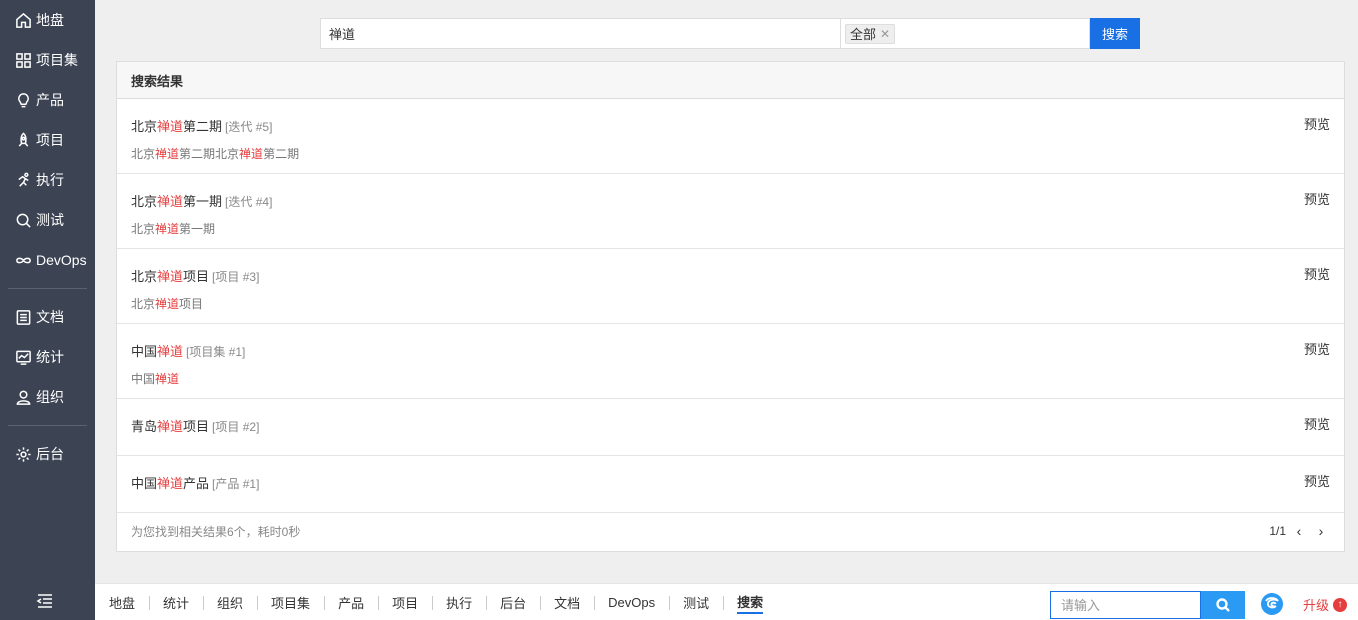  What do you see at coordinates (144, 351) in the screenshot?
I see `result-title-text: 中国` at bounding box center [144, 351].